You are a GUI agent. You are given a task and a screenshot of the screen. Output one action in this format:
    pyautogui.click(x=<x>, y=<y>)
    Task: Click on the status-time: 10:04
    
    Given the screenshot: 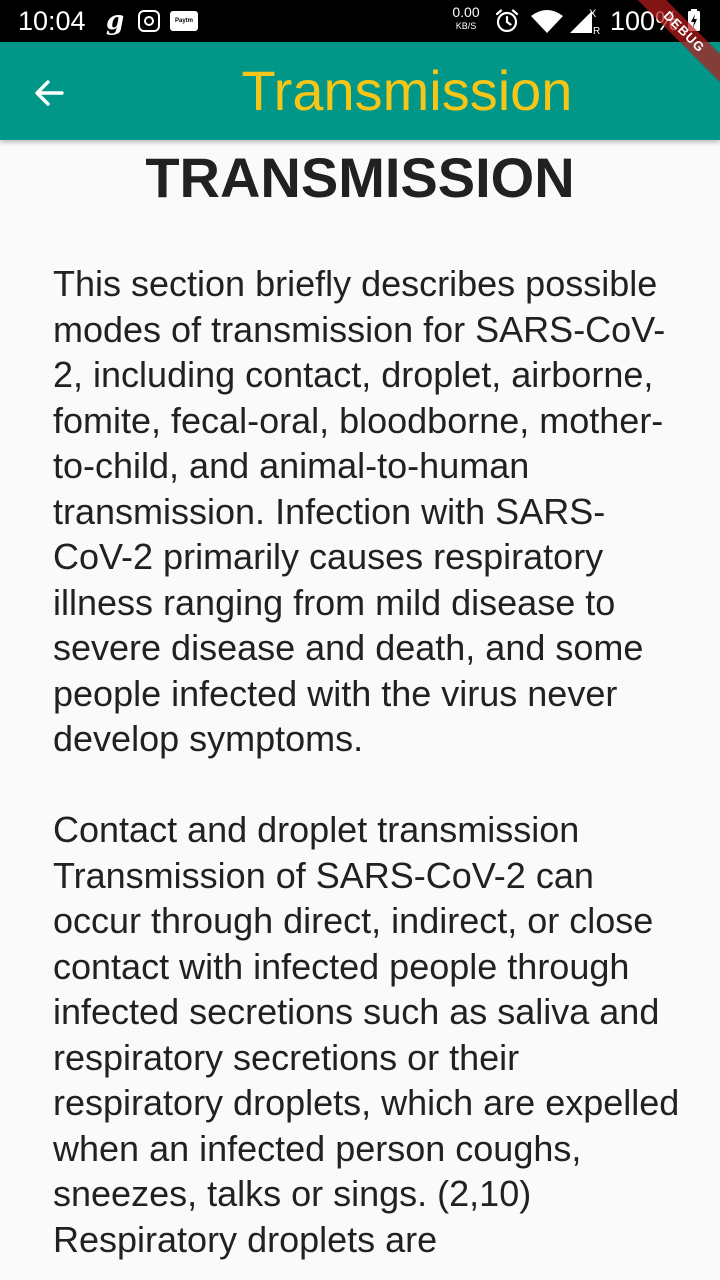 What is the action you would take?
    pyautogui.click(x=52, y=21)
    